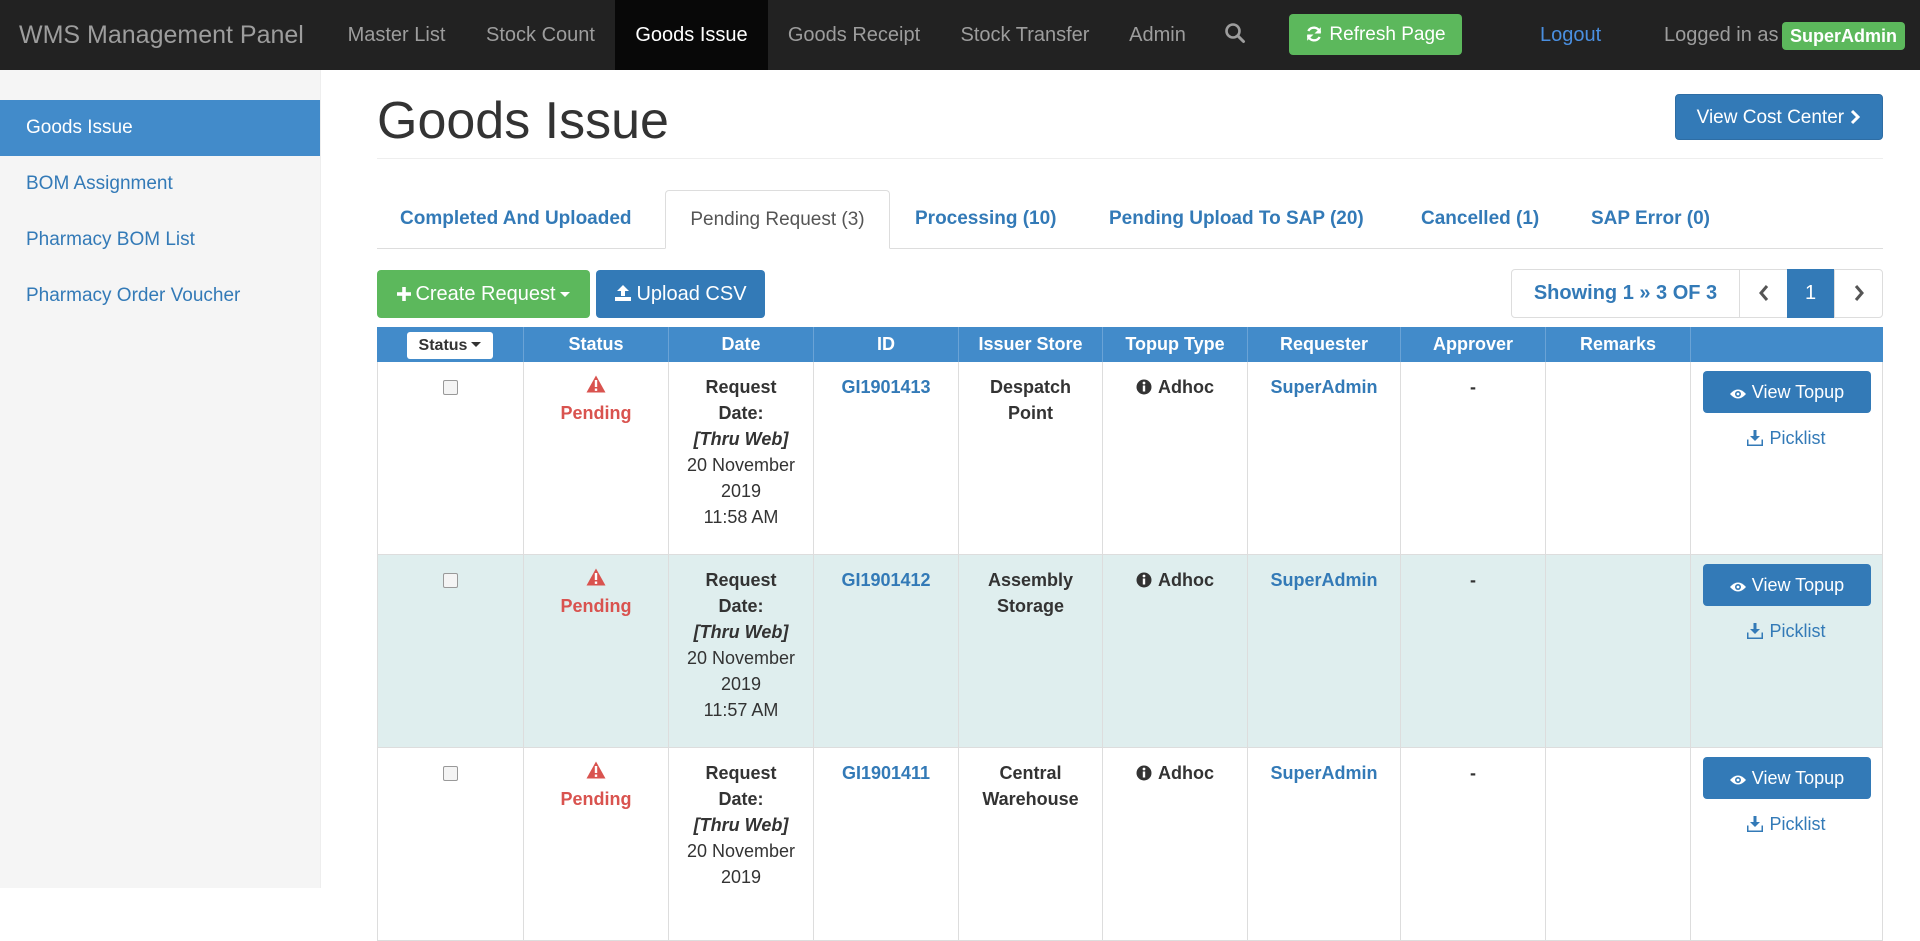  What do you see at coordinates (516, 219) in the screenshot?
I see `tab-completed-and-uploaded: Completed And Uploaded` at bounding box center [516, 219].